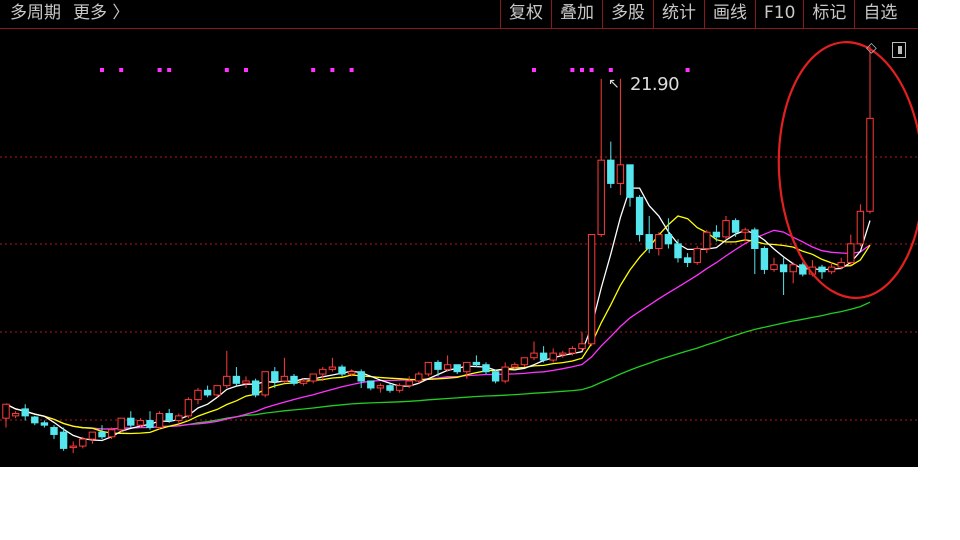 This screenshot has width=960, height=540. I want to click on statistics-button: 统计, so click(678, 14).